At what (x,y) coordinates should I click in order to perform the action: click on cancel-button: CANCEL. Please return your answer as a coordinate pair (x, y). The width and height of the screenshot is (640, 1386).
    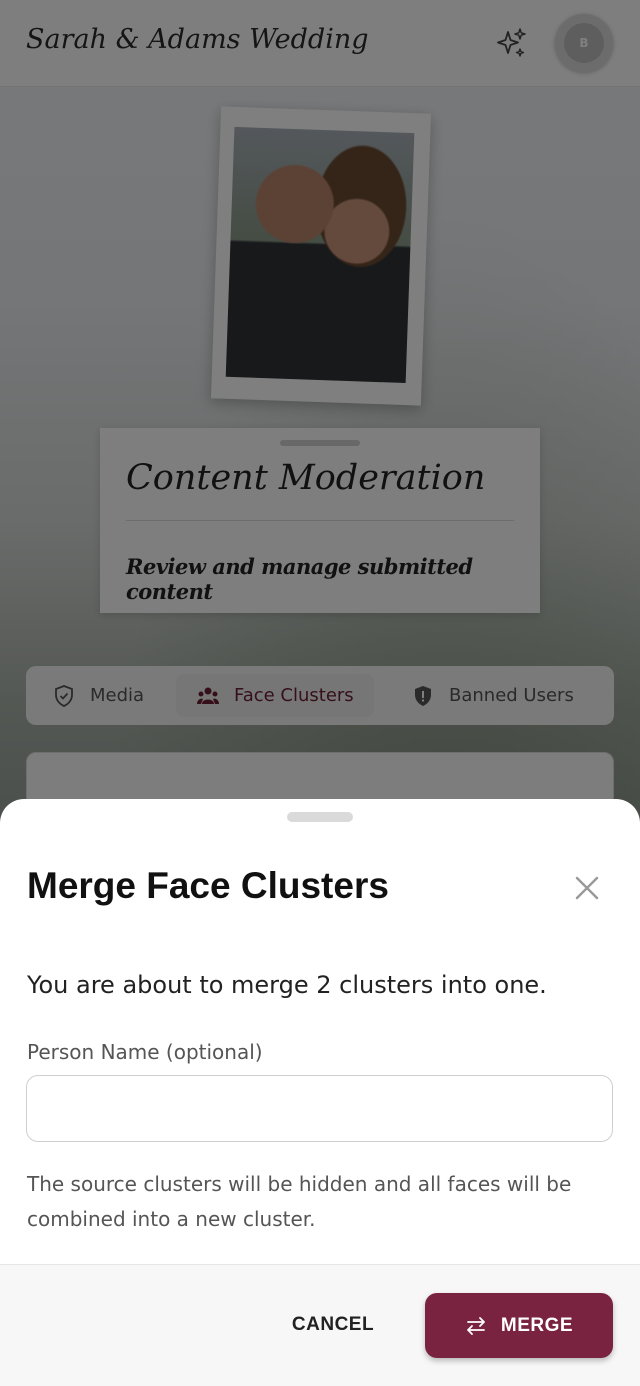
    Looking at the image, I should click on (333, 1325).